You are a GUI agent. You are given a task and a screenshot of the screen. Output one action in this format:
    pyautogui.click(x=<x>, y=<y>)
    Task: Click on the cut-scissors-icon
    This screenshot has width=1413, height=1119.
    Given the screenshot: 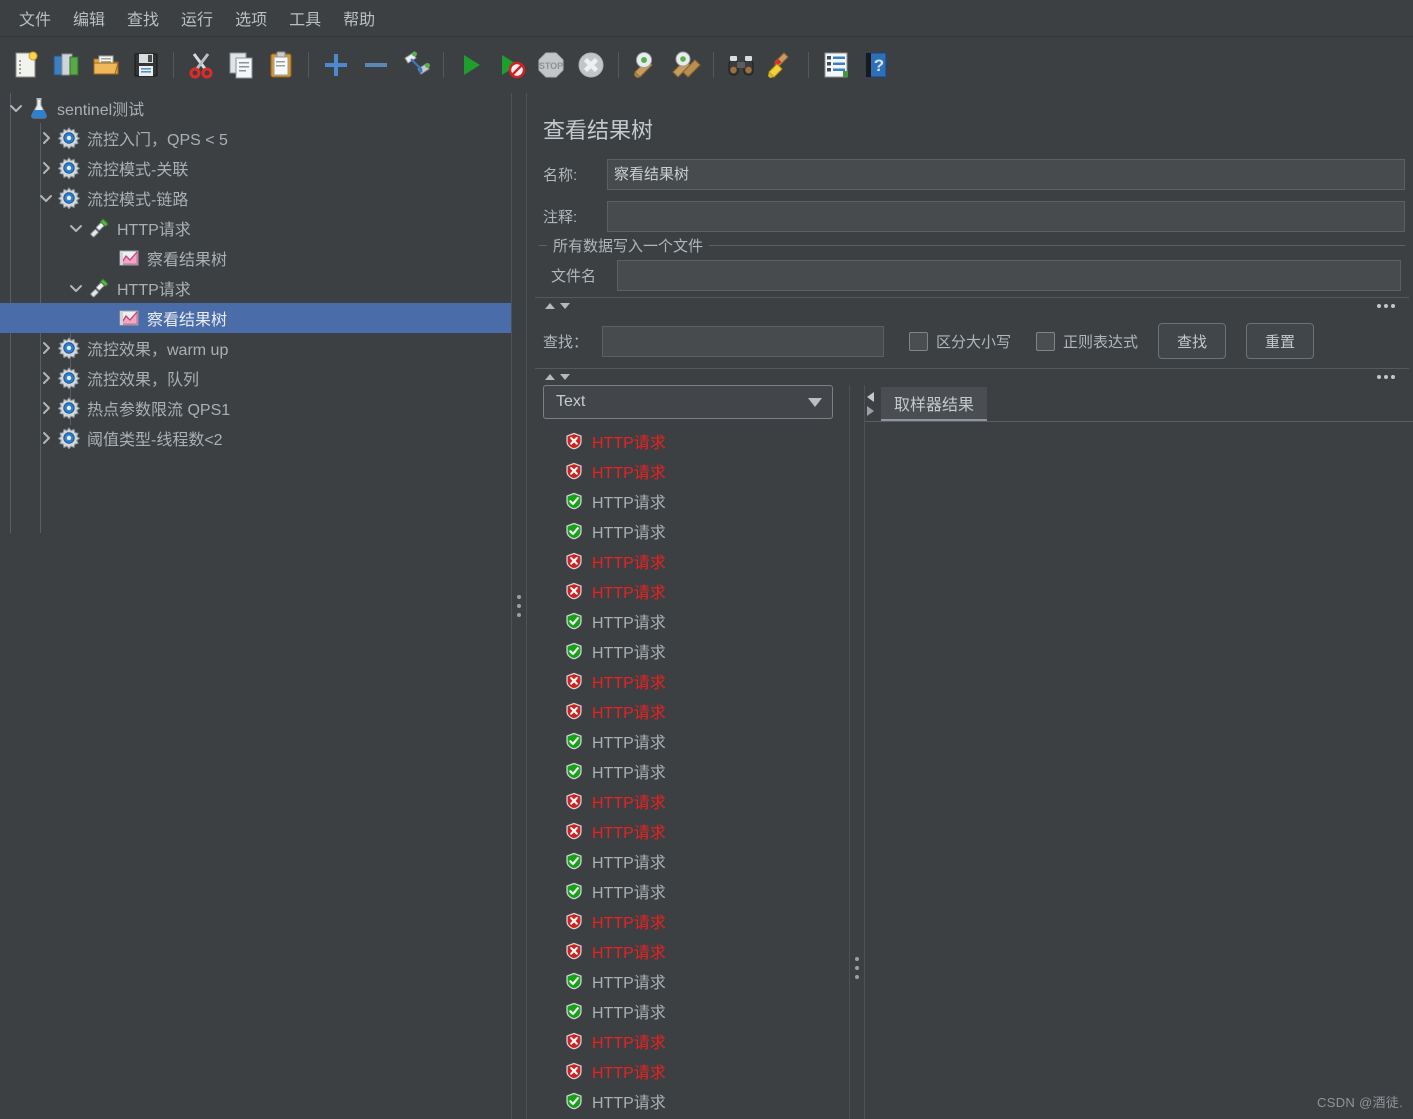 What is the action you would take?
    pyautogui.click(x=201, y=65)
    